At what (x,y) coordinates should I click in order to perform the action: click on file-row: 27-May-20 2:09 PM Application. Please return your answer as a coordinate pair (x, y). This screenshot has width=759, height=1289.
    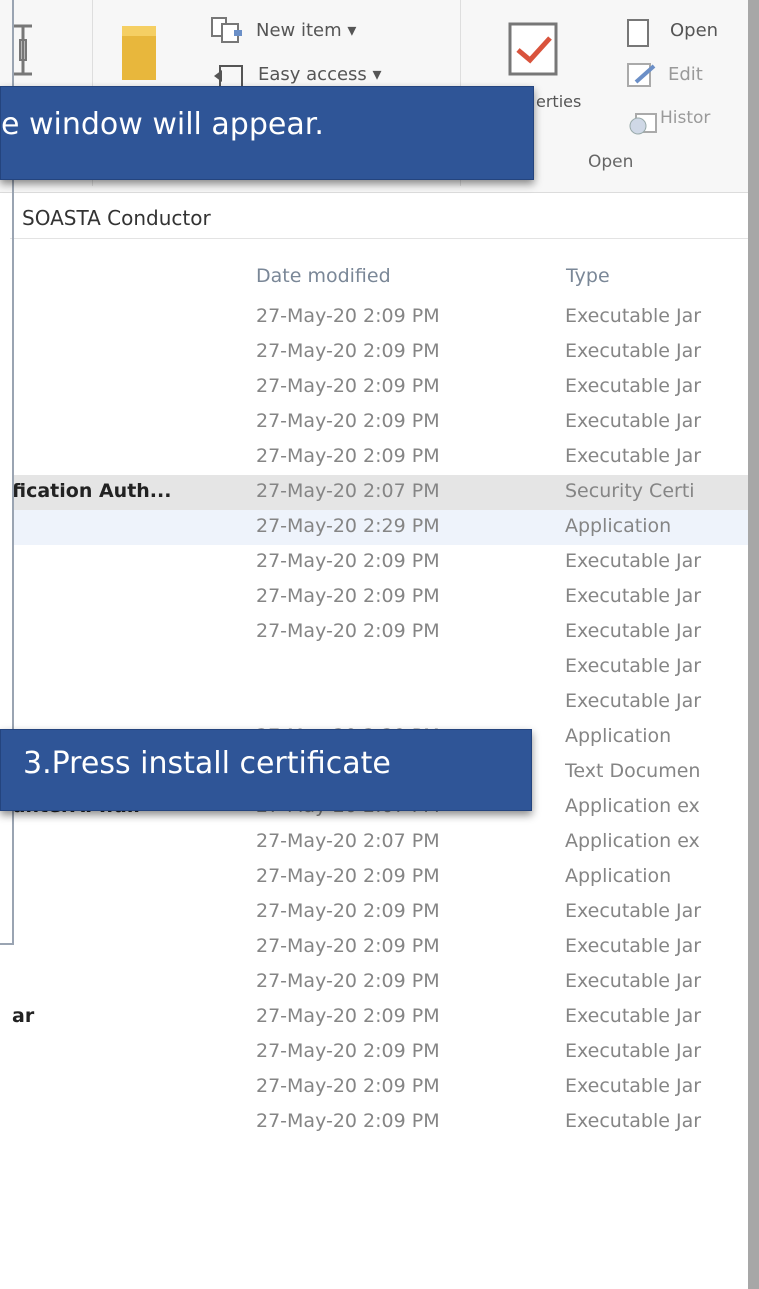
    Looking at the image, I should click on (380, 877).